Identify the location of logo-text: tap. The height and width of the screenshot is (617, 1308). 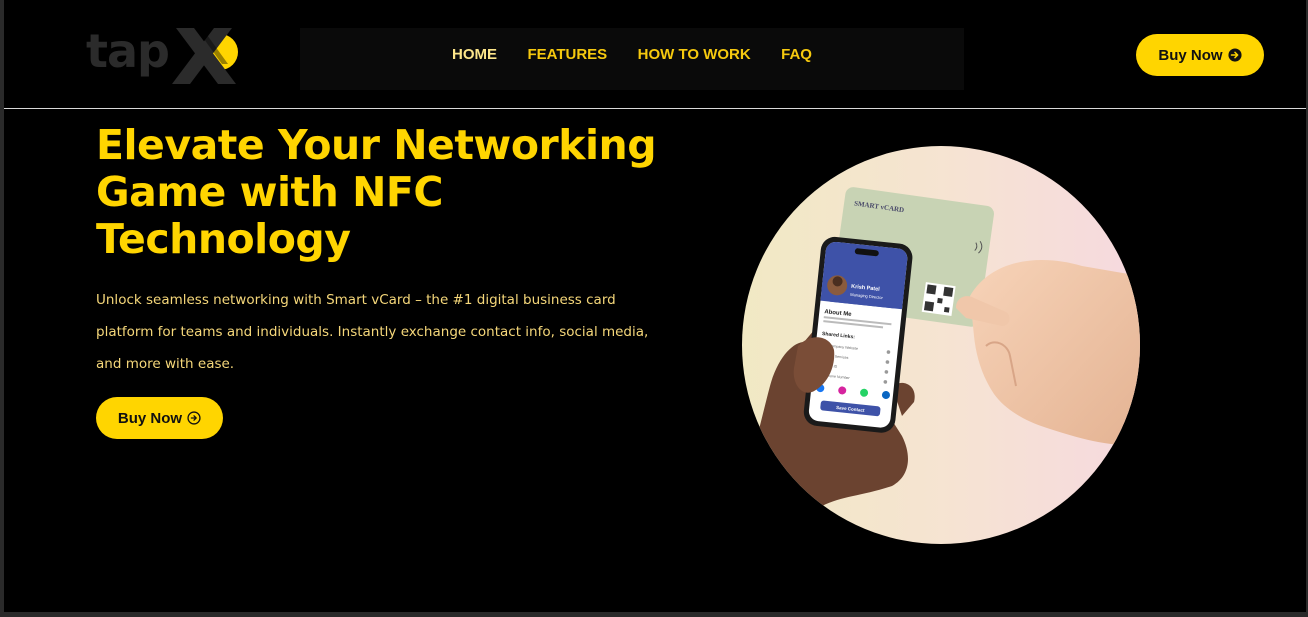
(128, 51).